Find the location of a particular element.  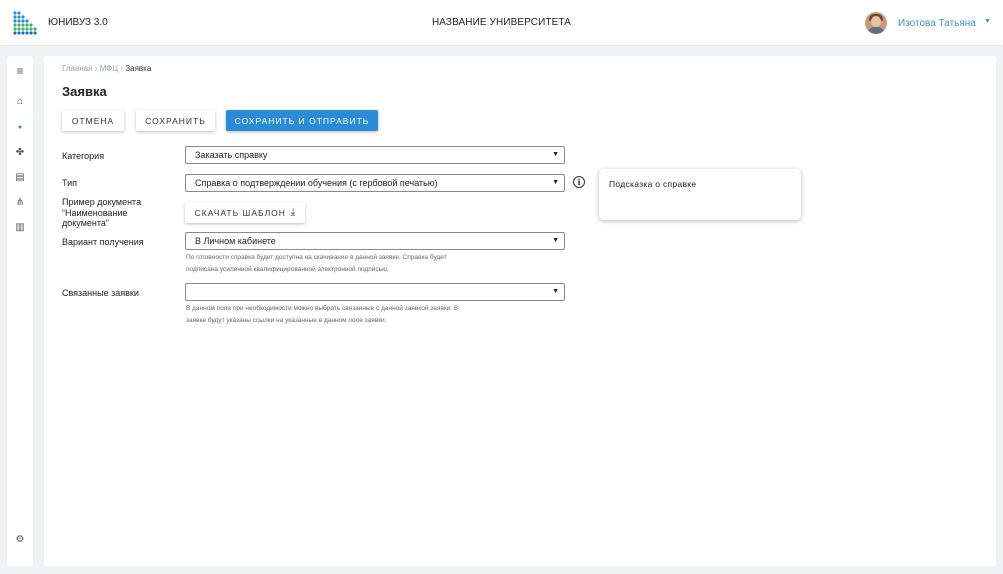

category-select: Заказать справку ▼ is located at coordinates (375, 155).